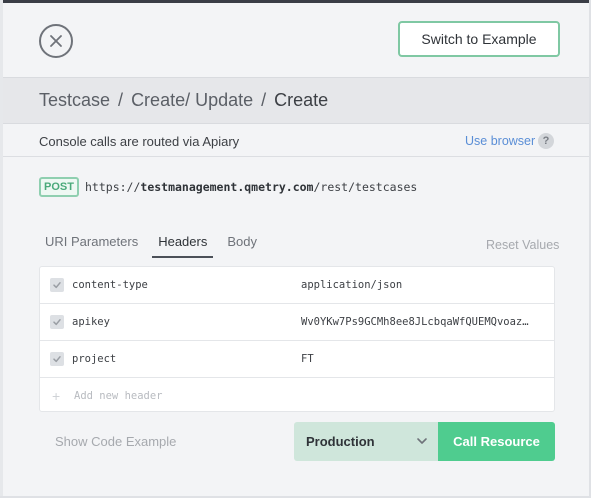 Image resolution: width=591 pixels, height=498 pixels. I want to click on add-header-row: + Add new header, so click(297, 395).